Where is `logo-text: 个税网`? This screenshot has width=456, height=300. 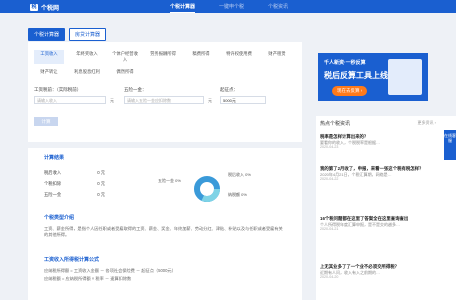
logo-text: 个税网 is located at coordinates (50, 9).